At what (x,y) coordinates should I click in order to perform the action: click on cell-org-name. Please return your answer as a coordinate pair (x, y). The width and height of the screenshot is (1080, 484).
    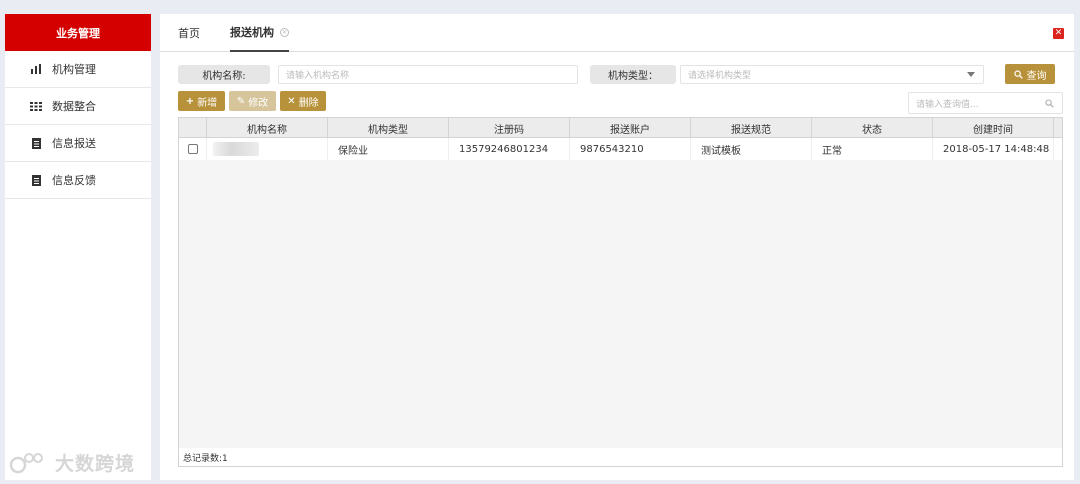
    Looking at the image, I should click on (267, 149).